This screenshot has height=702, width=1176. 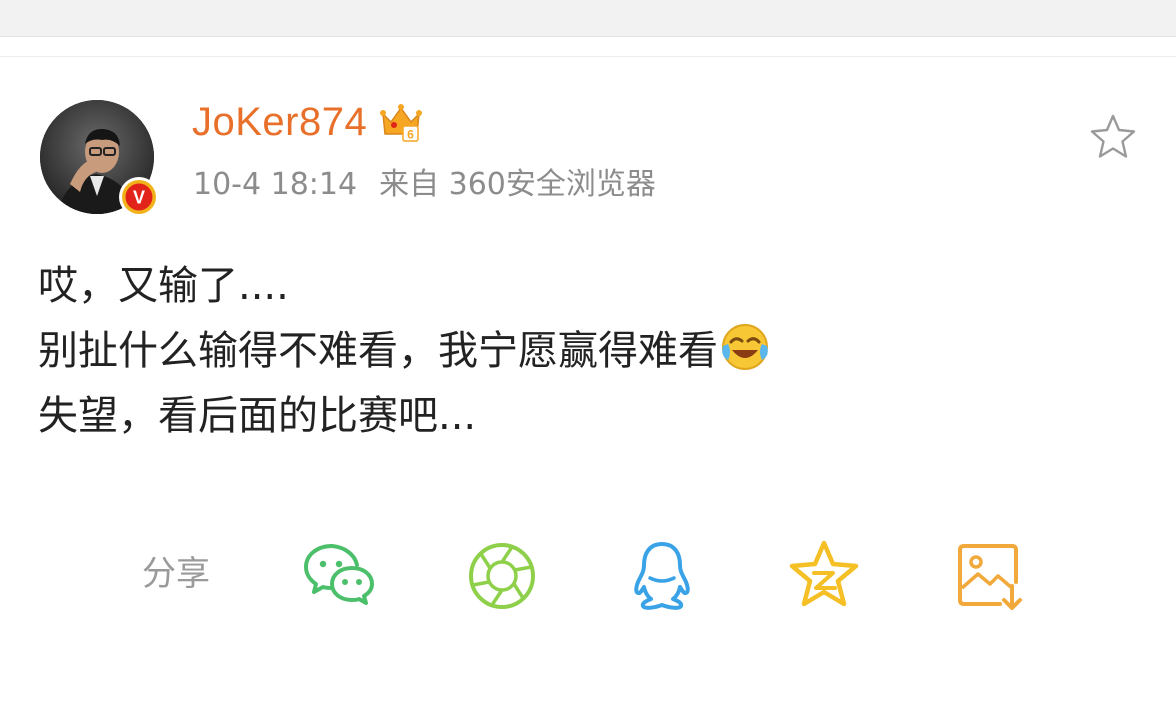 What do you see at coordinates (176, 574) in the screenshot?
I see `share-label: 分享` at bounding box center [176, 574].